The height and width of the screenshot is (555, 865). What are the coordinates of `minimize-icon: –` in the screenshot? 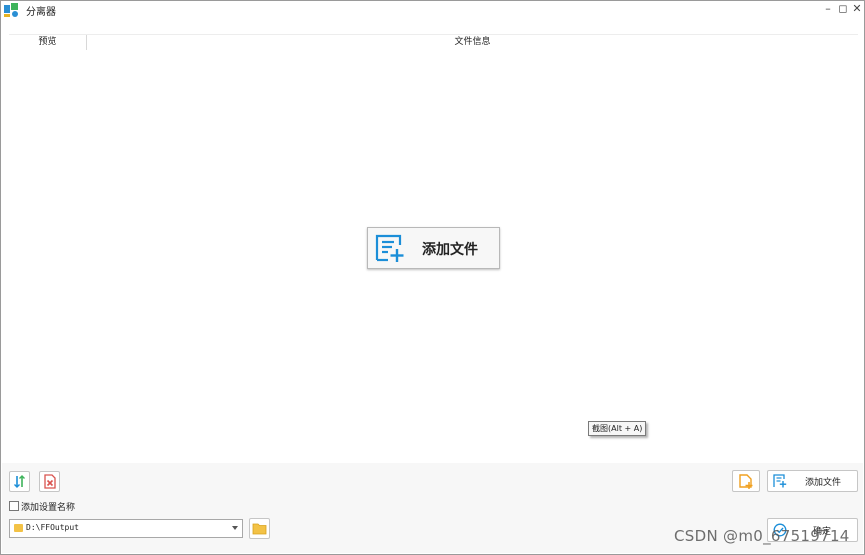 It's located at (828, 9).